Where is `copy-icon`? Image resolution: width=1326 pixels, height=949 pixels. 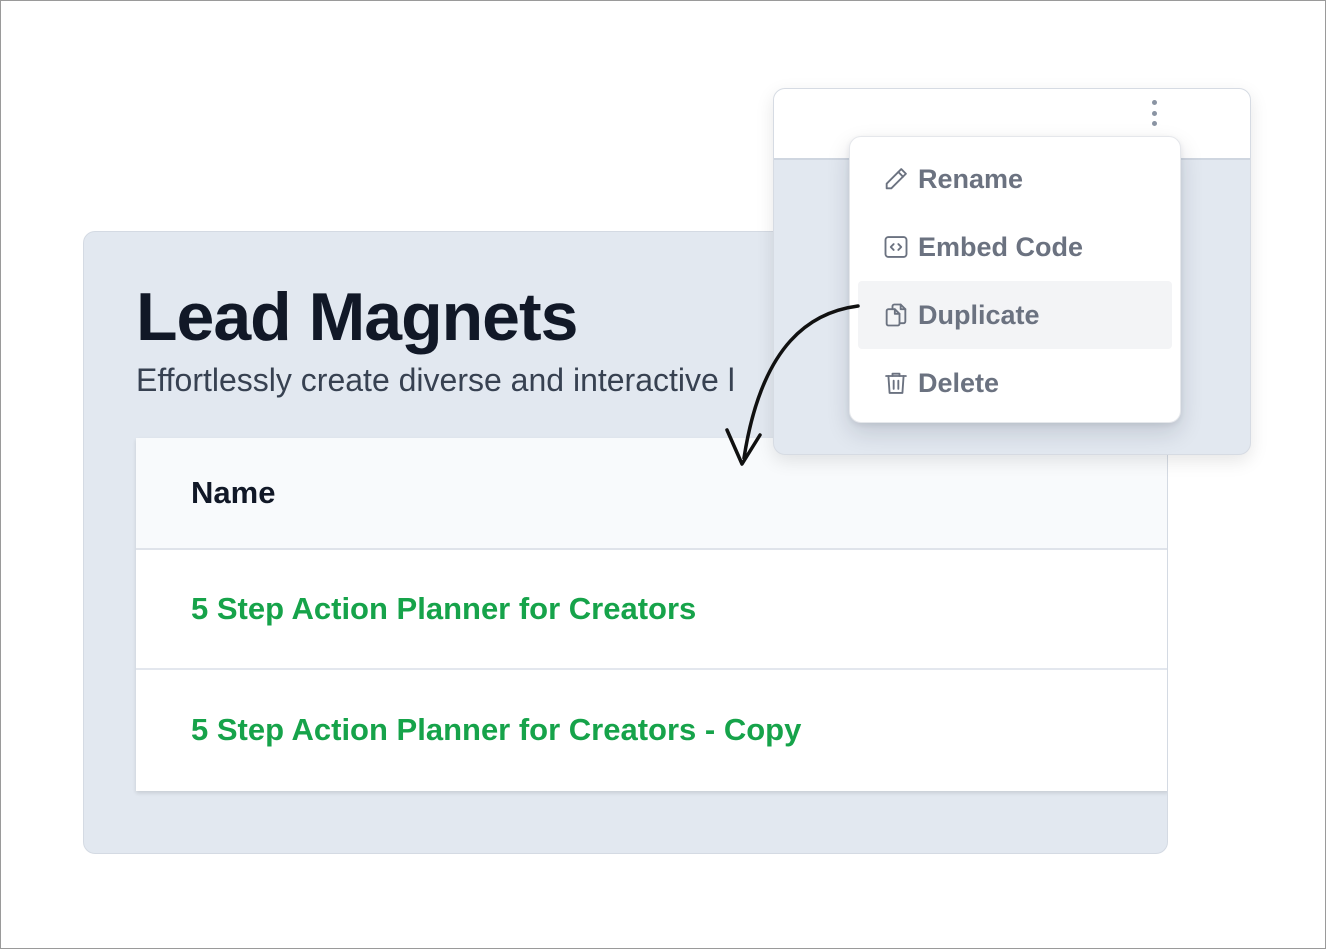
copy-icon is located at coordinates (896, 315).